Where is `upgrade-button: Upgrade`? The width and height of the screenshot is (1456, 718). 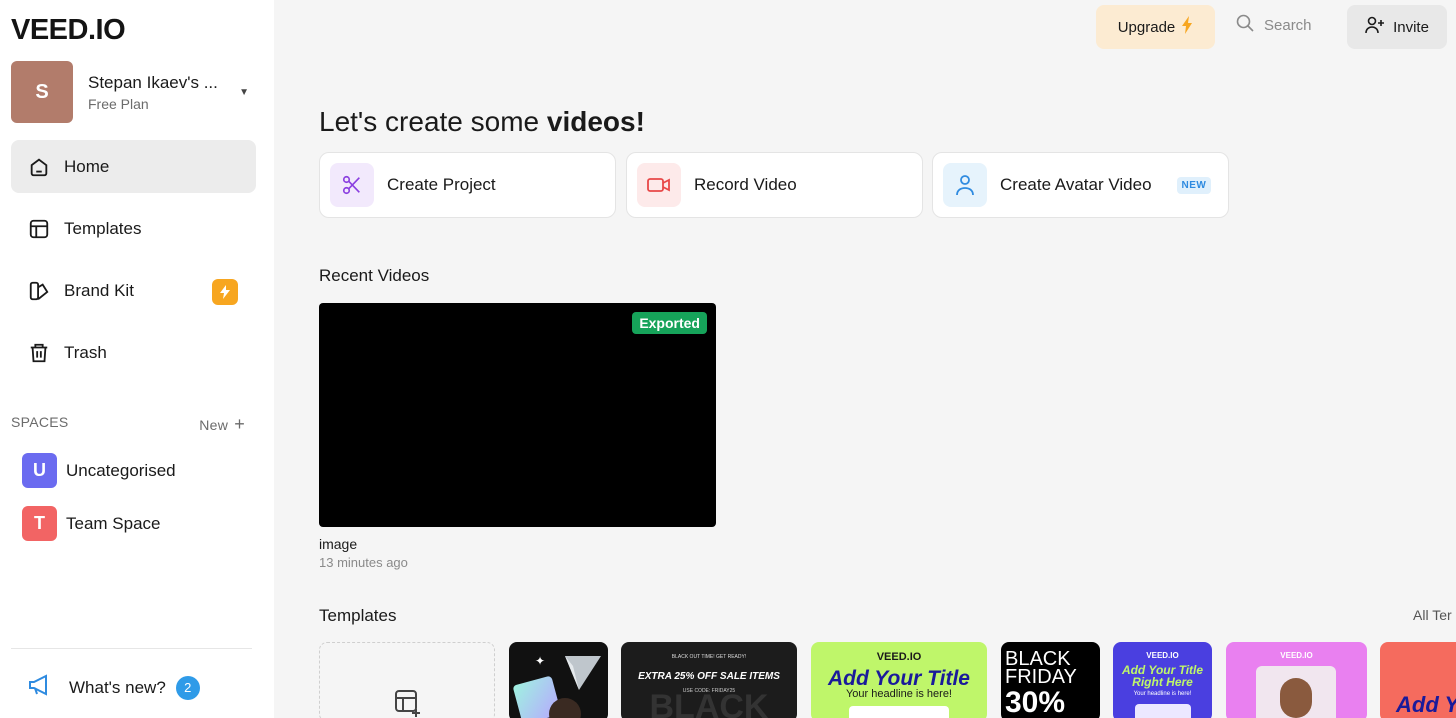
upgrade-button: Upgrade is located at coordinates (1155, 27).